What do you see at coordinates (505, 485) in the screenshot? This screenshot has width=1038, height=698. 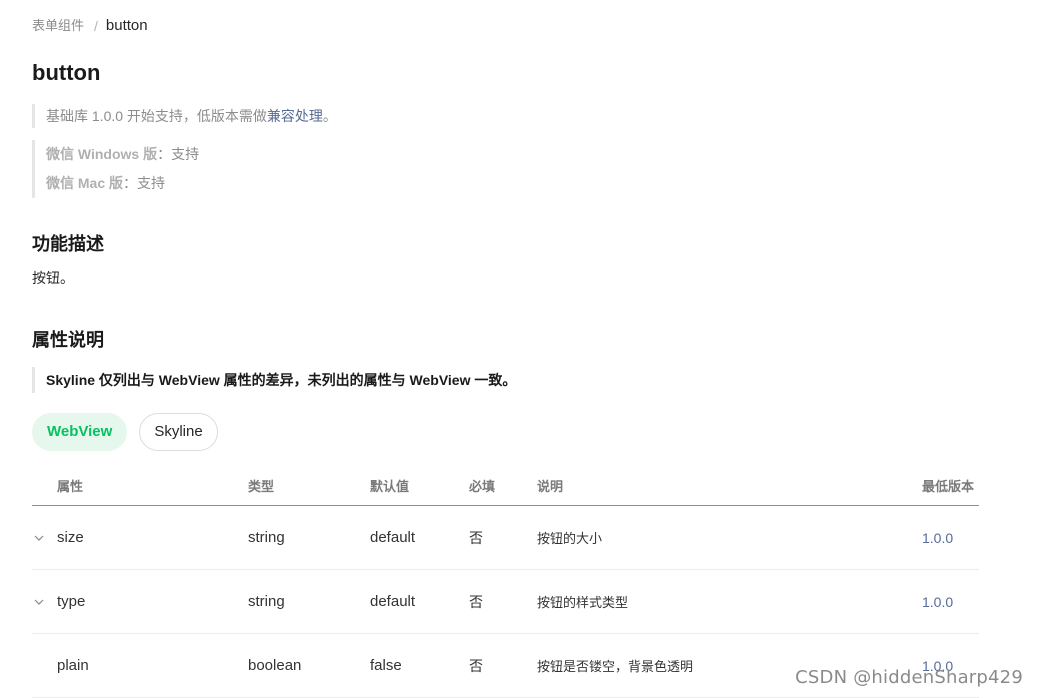 I see `table-header: 属性 类型 默认值 必填 说明 最低版本` at bounding box center [505, 485].